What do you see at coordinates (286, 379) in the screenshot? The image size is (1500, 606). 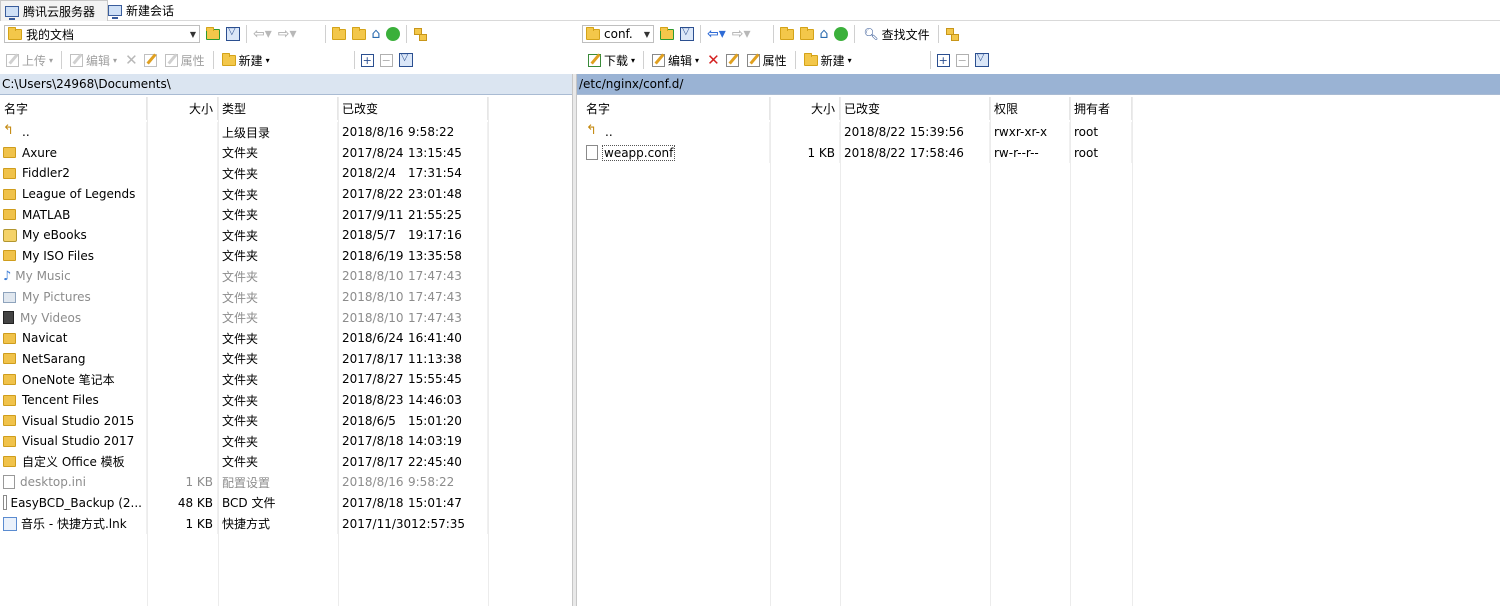 I see `table-row: OneNote 笔记本 文件夹 2017/8/27 15:55:45` at bounding box center [286, 379].